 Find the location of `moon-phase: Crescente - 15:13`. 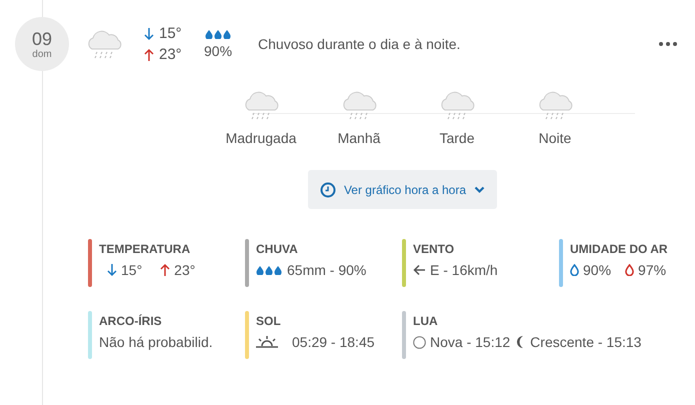

moon-phase: Crescente - 15:13 is located at coordinates (586, 342).